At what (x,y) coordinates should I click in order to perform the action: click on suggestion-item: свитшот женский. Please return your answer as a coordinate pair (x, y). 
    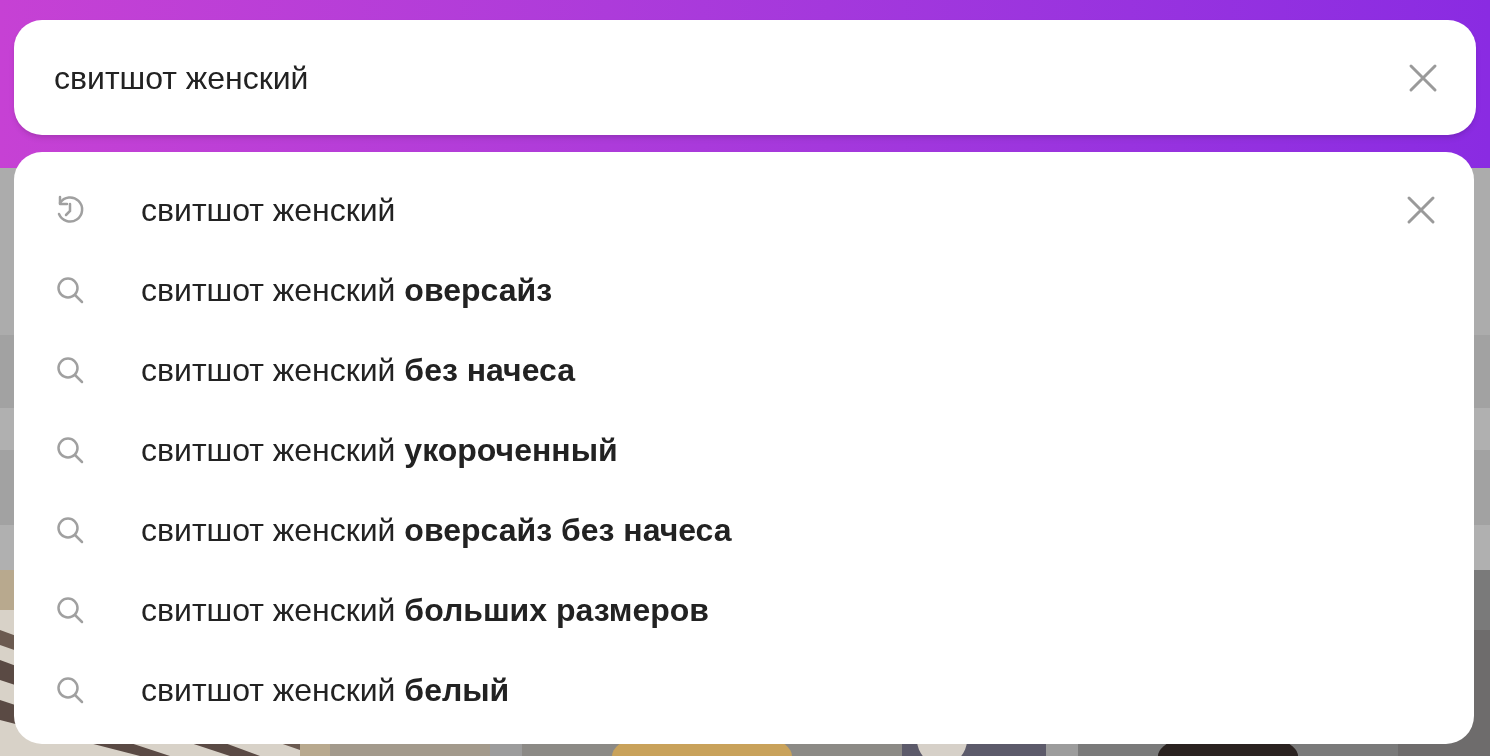
    Looking at the image, I should click on (744, 210).